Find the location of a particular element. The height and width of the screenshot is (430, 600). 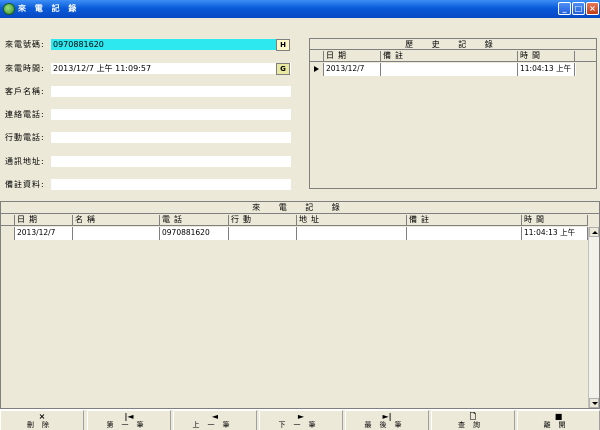

save-disk-icon: ■ is located at coordinates (558, 416).